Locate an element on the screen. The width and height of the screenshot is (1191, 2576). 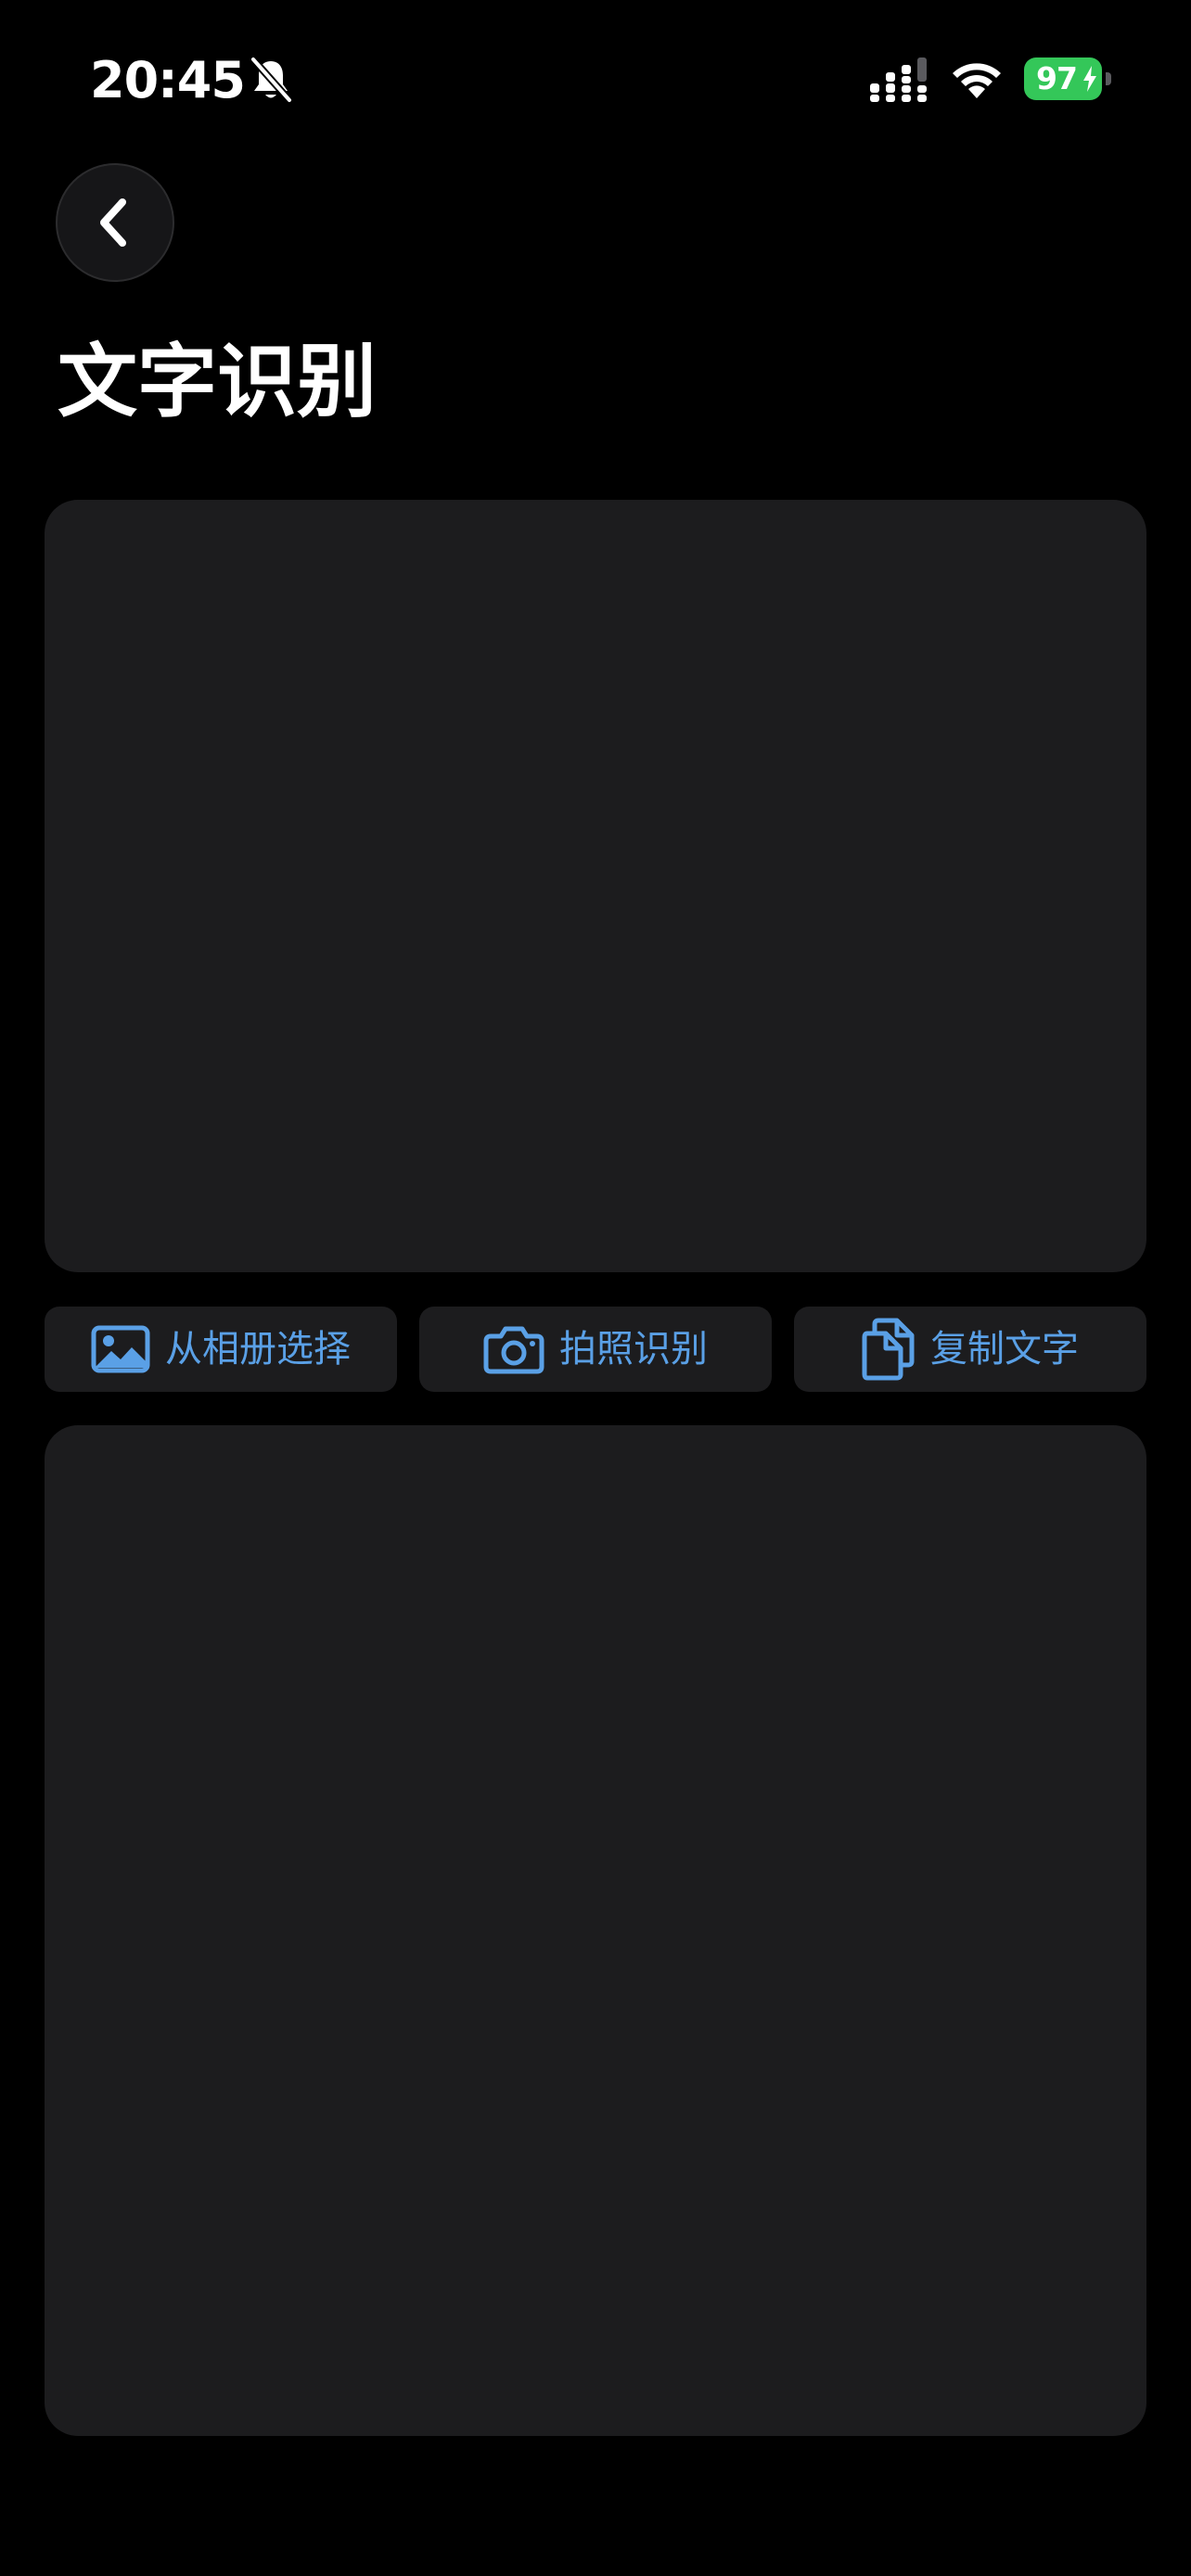
copy-document-icon is located at coordinates (888, 1350).